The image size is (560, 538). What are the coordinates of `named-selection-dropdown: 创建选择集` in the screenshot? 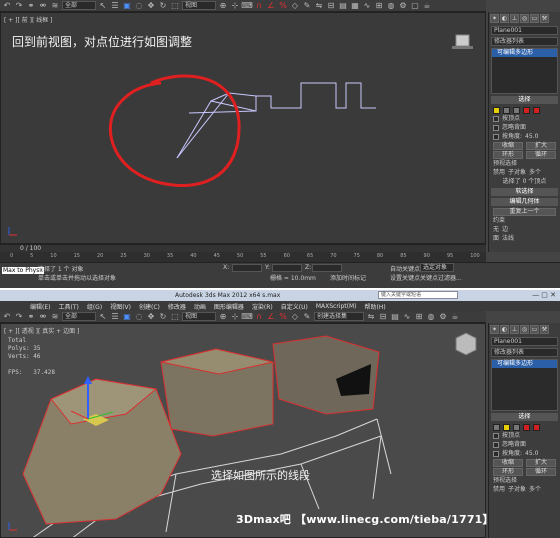 It's located at (339, 316).